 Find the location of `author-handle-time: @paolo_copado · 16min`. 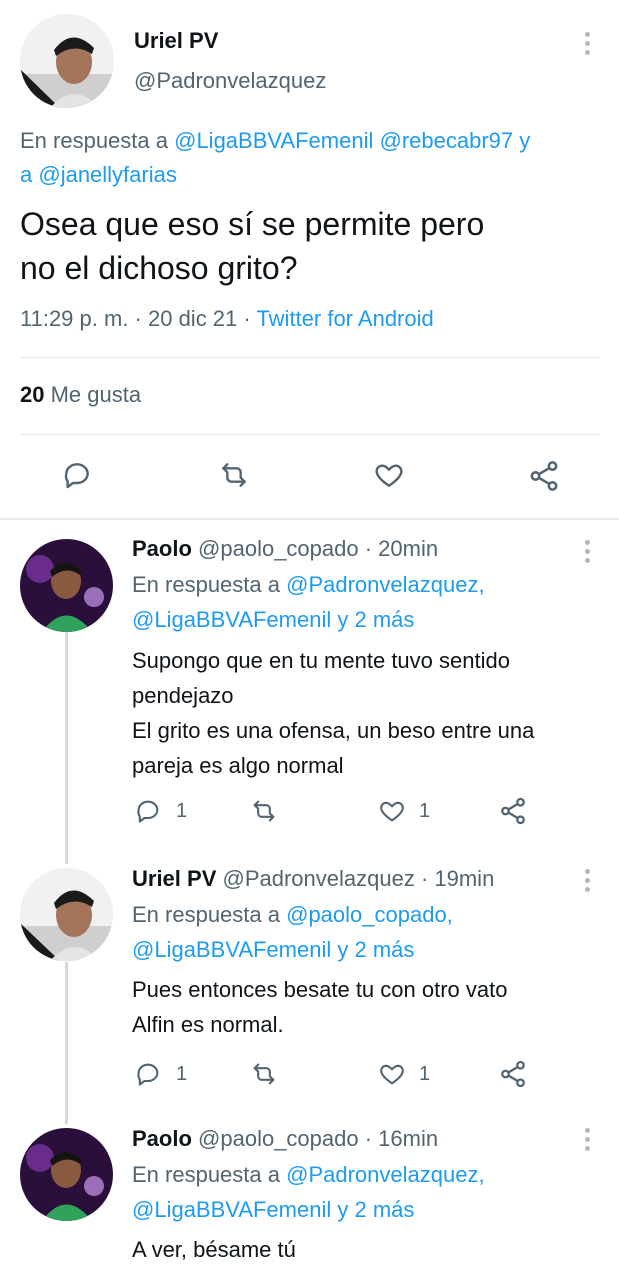

author-handle-time: @paolo_copado · 16min is located at coordinates (318, 1138).